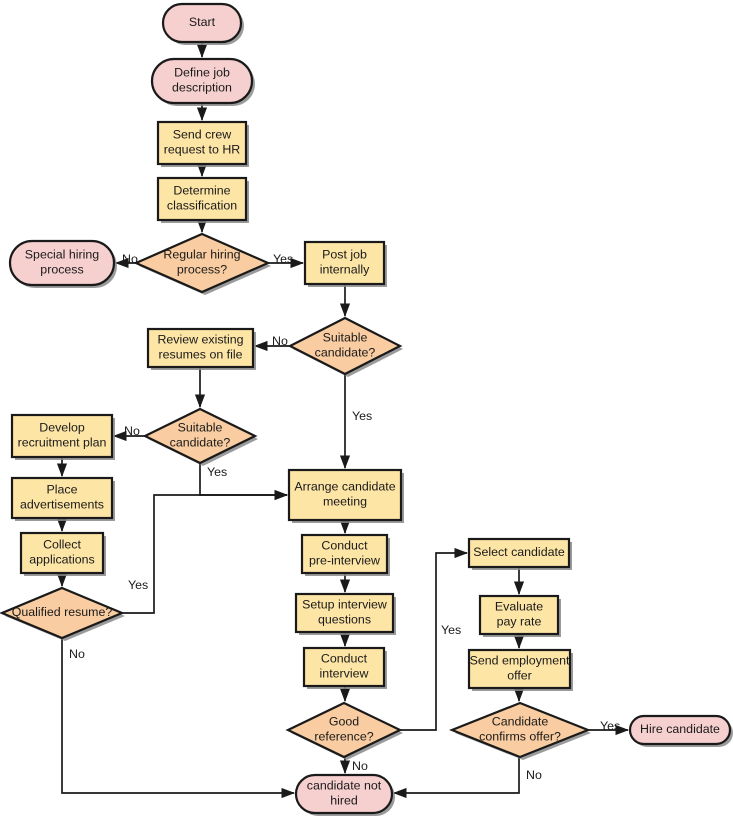 This screenshot has width=733, height=818. I want to click on node-label-line: Place, so click(62, 490).